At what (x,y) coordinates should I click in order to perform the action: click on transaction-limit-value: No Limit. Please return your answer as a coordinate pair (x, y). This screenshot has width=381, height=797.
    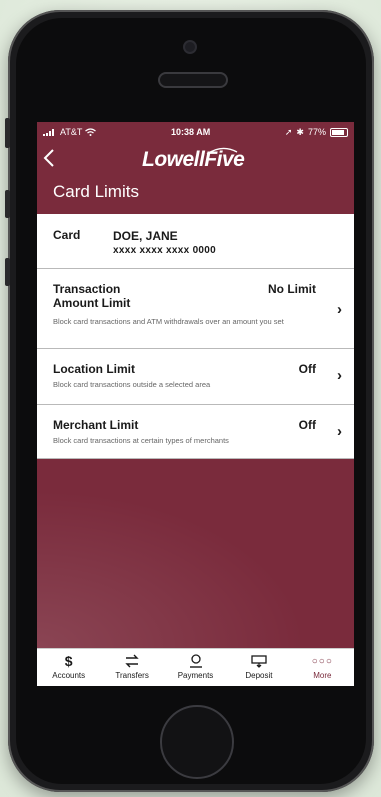
    Looking at the image, I should click on (292, 289).